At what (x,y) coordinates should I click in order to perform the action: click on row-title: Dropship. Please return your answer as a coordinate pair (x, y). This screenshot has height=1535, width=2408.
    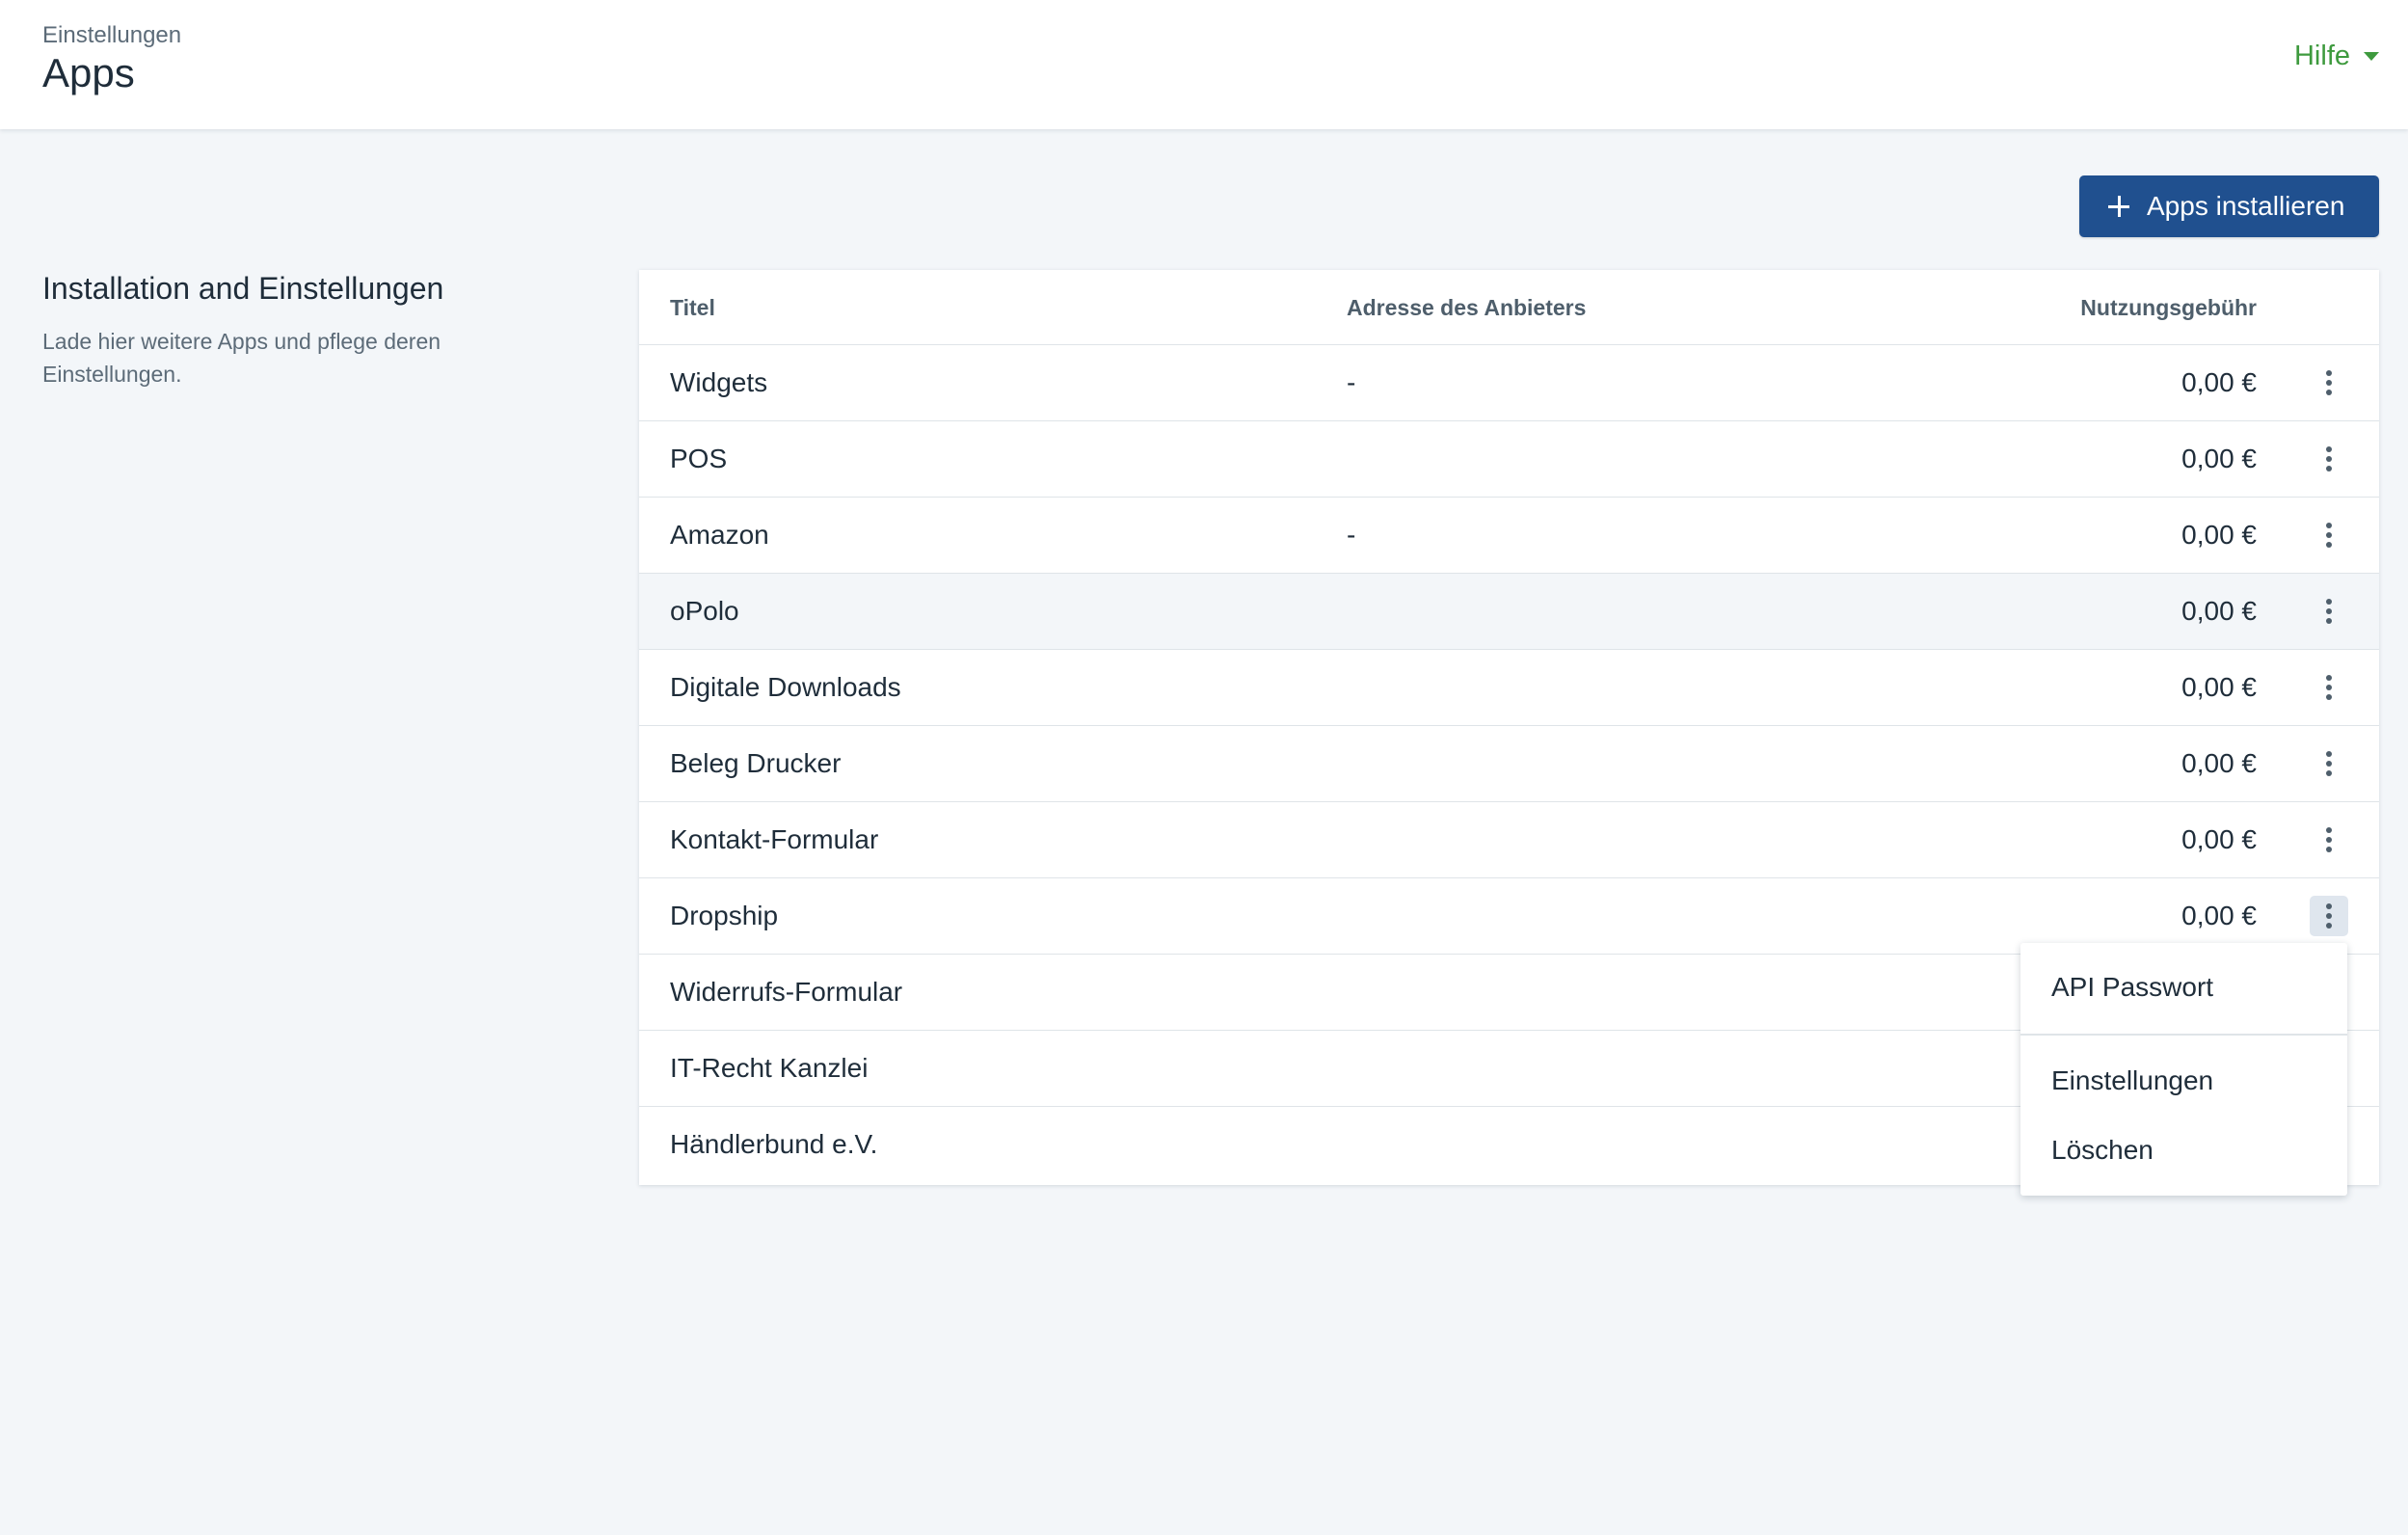
    Looking at the image, I should click on (724, 915).